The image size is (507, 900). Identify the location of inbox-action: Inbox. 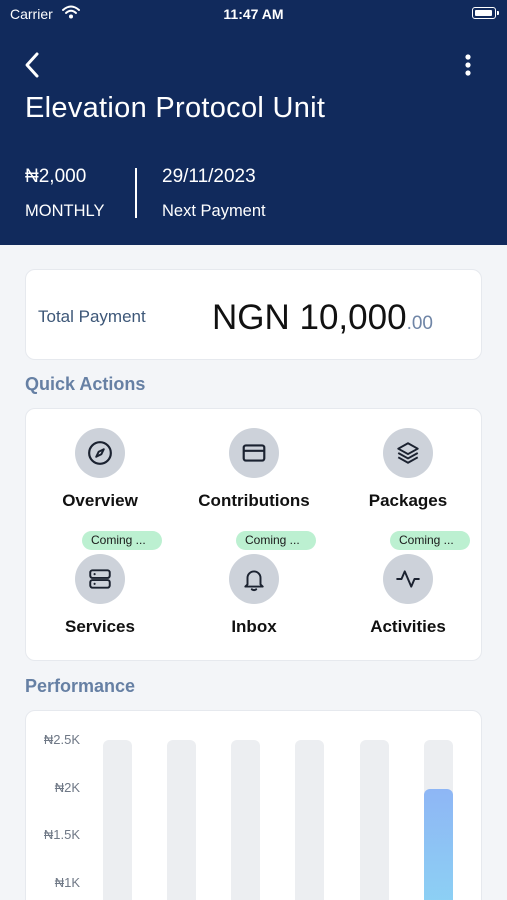
(254, 599).